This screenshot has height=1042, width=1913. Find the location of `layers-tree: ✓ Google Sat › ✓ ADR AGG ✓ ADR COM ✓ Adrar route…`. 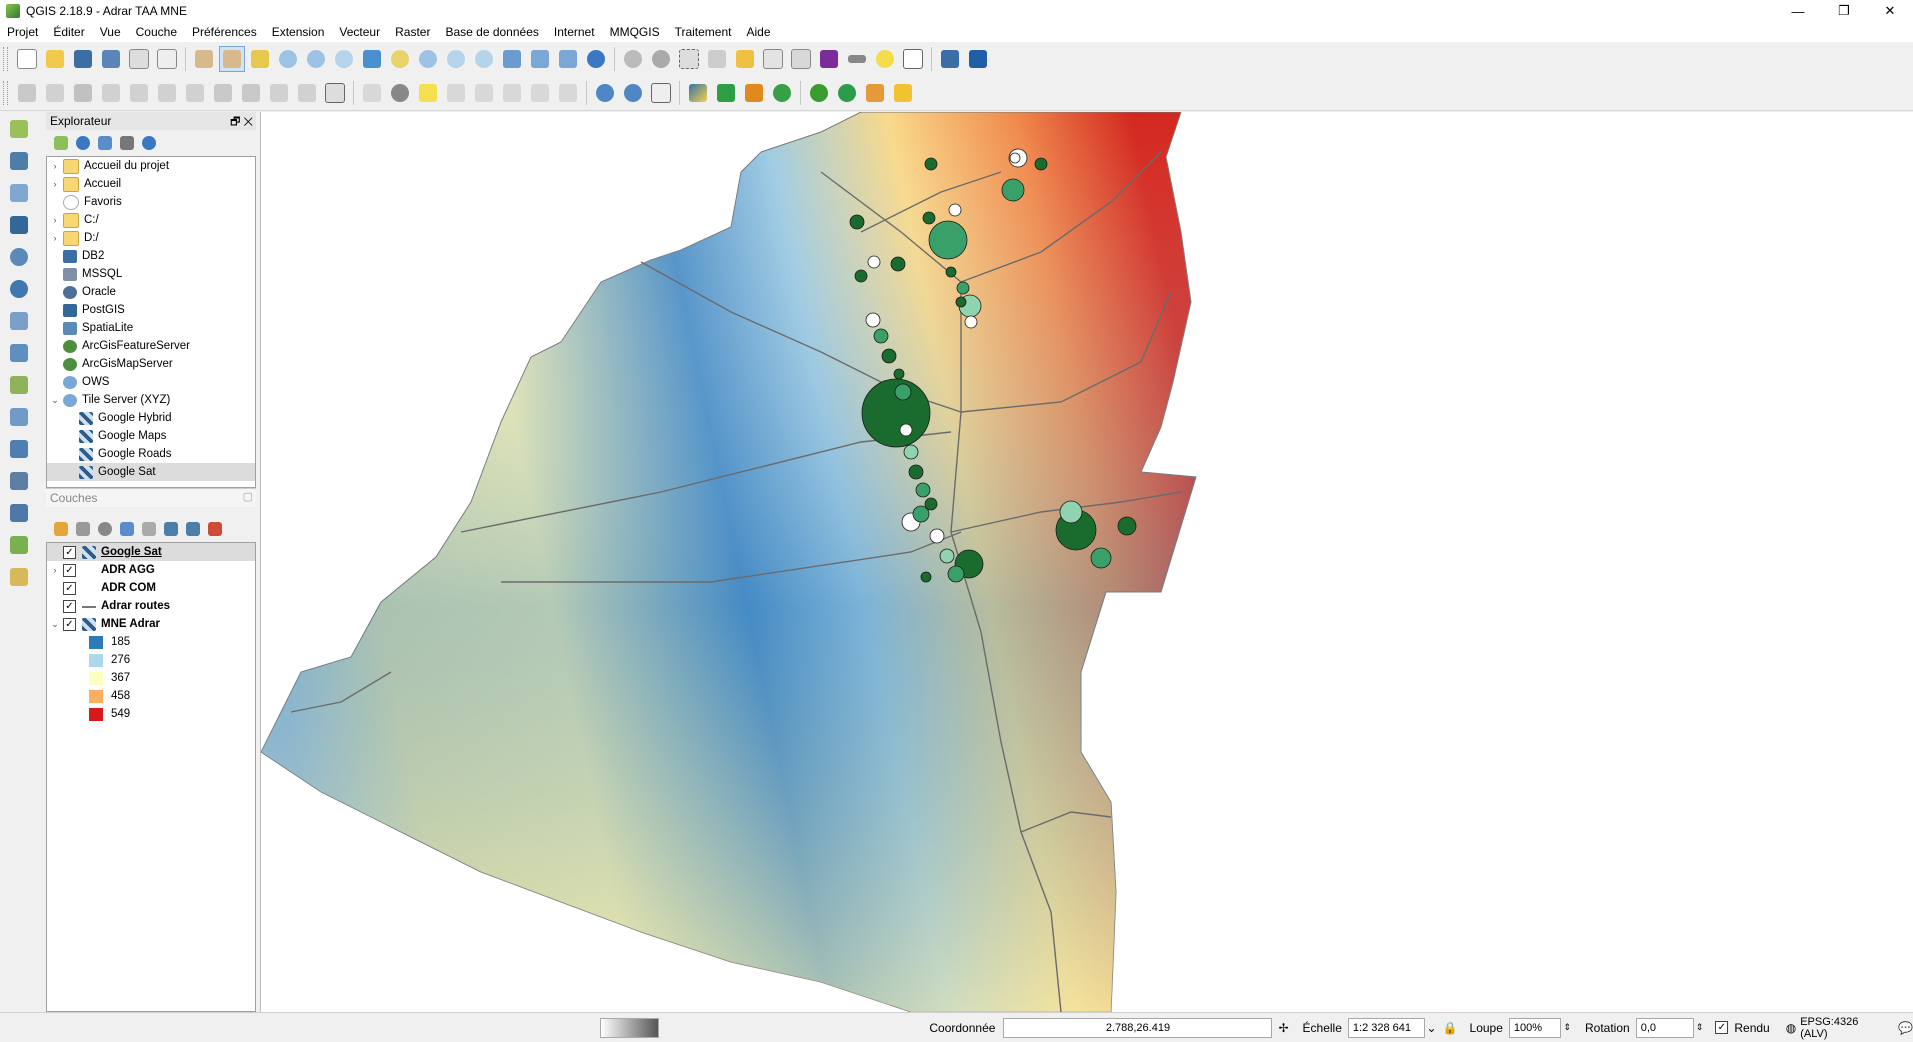

layers-tree: ✓ Google Sat › ✓ ADR AGG ✓ ADR COM ✓ Adrar route… is located at coordinates (151, 777).